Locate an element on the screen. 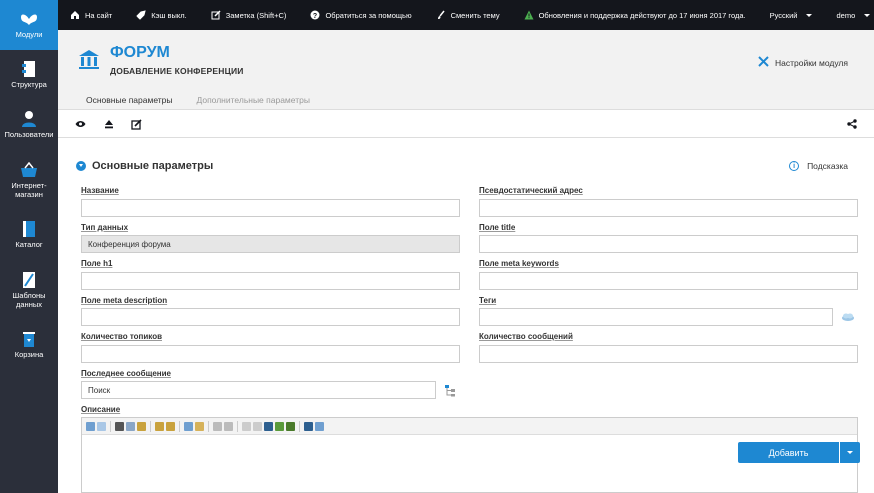 The image size is (874, 493). forum-building-icon is located at coordinates (89, 59).